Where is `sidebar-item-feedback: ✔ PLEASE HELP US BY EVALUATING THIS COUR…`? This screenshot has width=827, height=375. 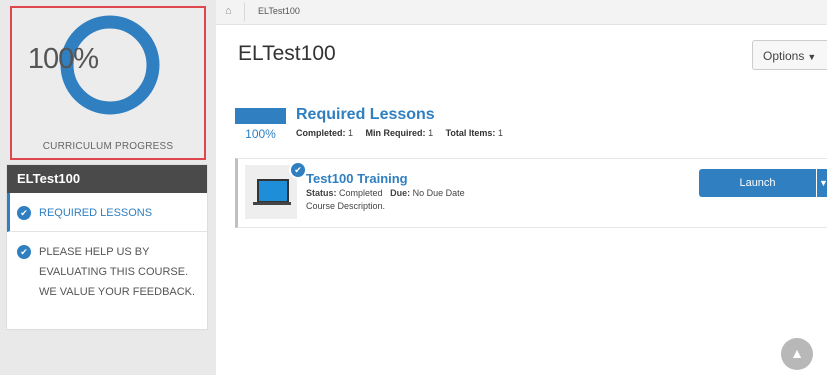 sidebar-item-feedback: ✔ PLEASE HELP US BY EVALUATING THIS COUR… is located at coordinates (107, 271).